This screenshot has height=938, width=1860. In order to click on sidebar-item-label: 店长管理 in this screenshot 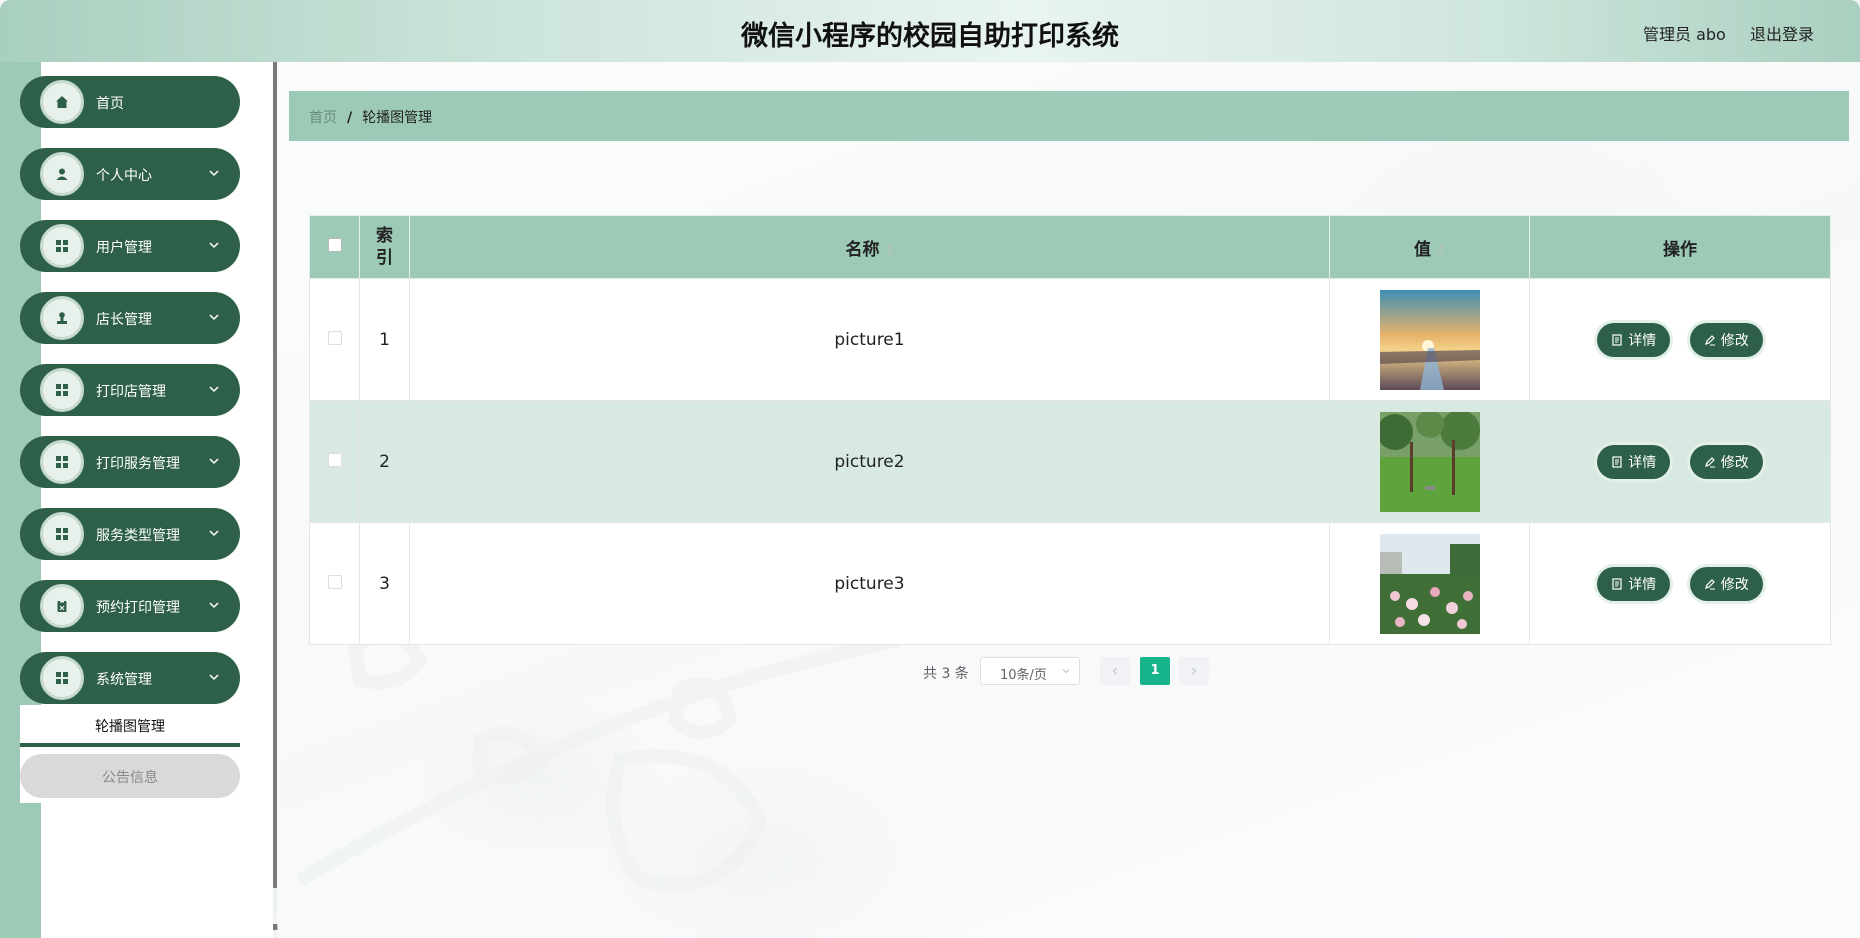, I will do `click(124, 320)`.